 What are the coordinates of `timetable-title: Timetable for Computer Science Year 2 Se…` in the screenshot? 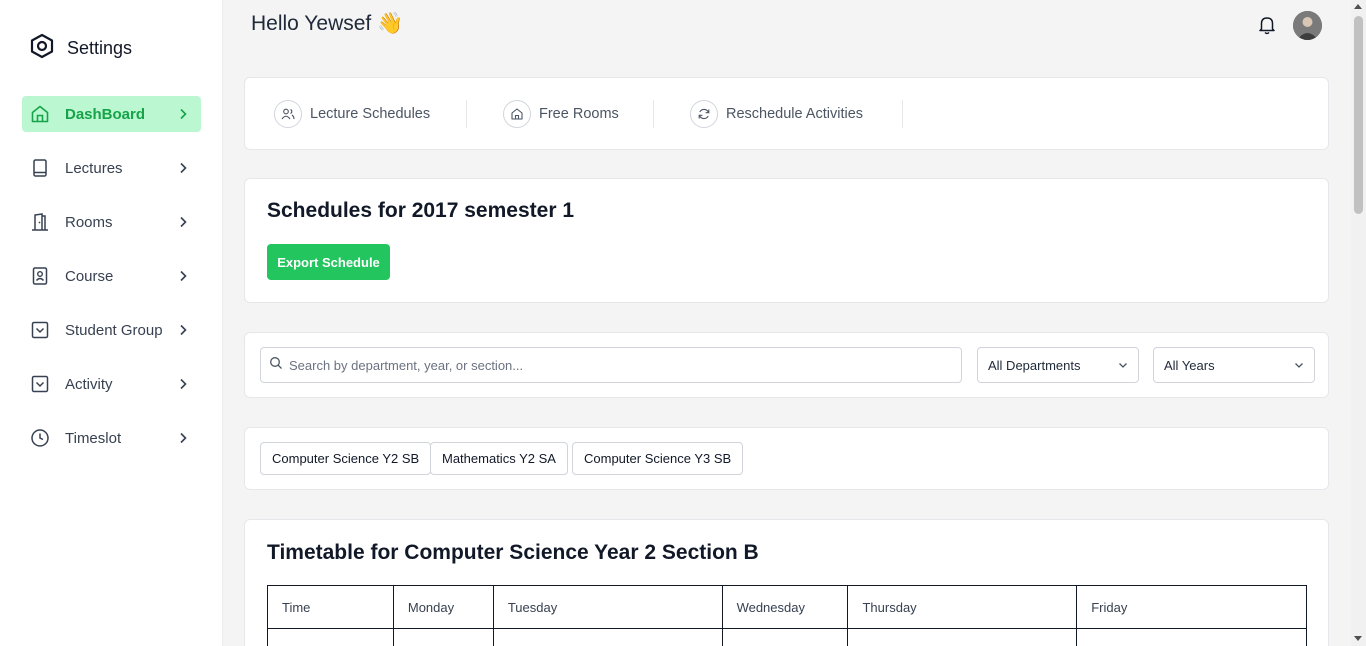 It's located at (513, 552).